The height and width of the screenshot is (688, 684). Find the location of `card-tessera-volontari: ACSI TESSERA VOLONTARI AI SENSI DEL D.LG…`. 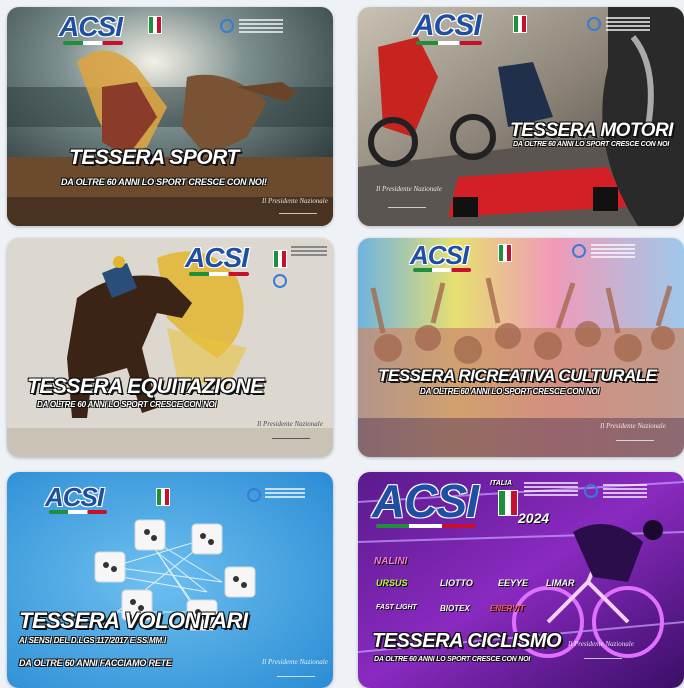

card-tessera-volontari: ACSI TESSERA VOLONTARI AI SENSI DEL D.LG… is located at coordinates (170, 580).